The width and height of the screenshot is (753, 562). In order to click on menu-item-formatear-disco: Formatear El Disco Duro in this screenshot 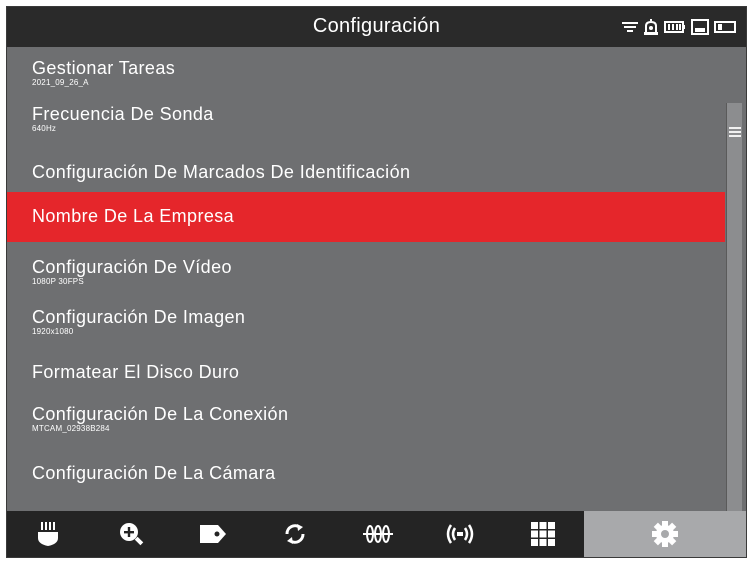, I will do `click(366, 381)`.